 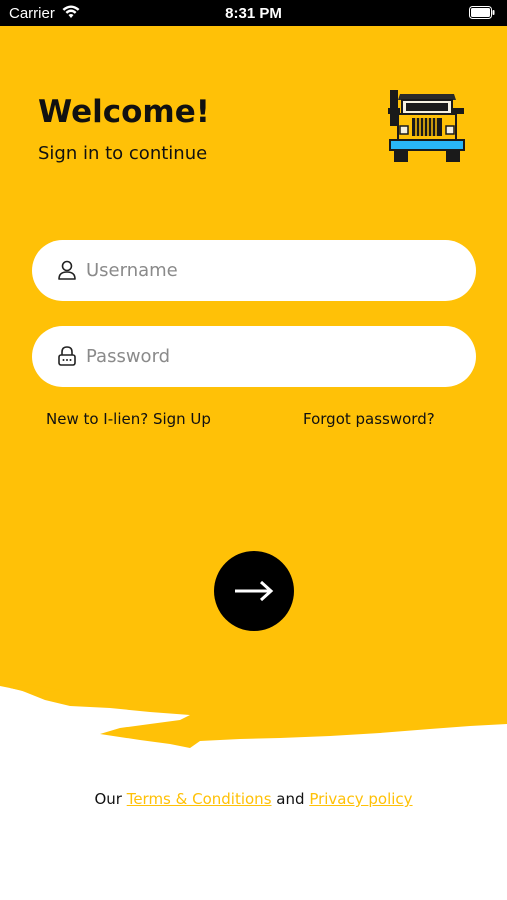 What do you see at coordinates (271, 270) in the screenshot?
I see `username-input` at bounding box center [271, 270].